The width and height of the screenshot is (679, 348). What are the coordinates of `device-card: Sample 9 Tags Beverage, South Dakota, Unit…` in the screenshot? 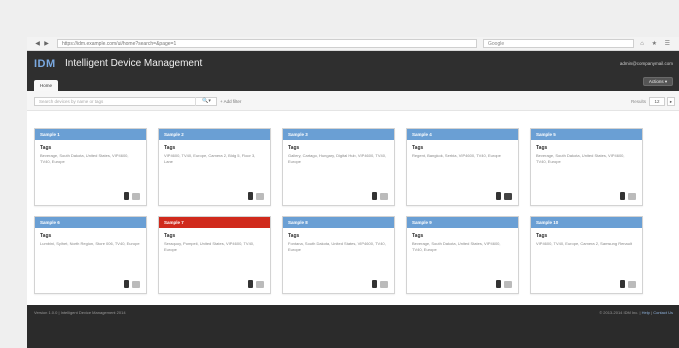 It's located at (462, 255).